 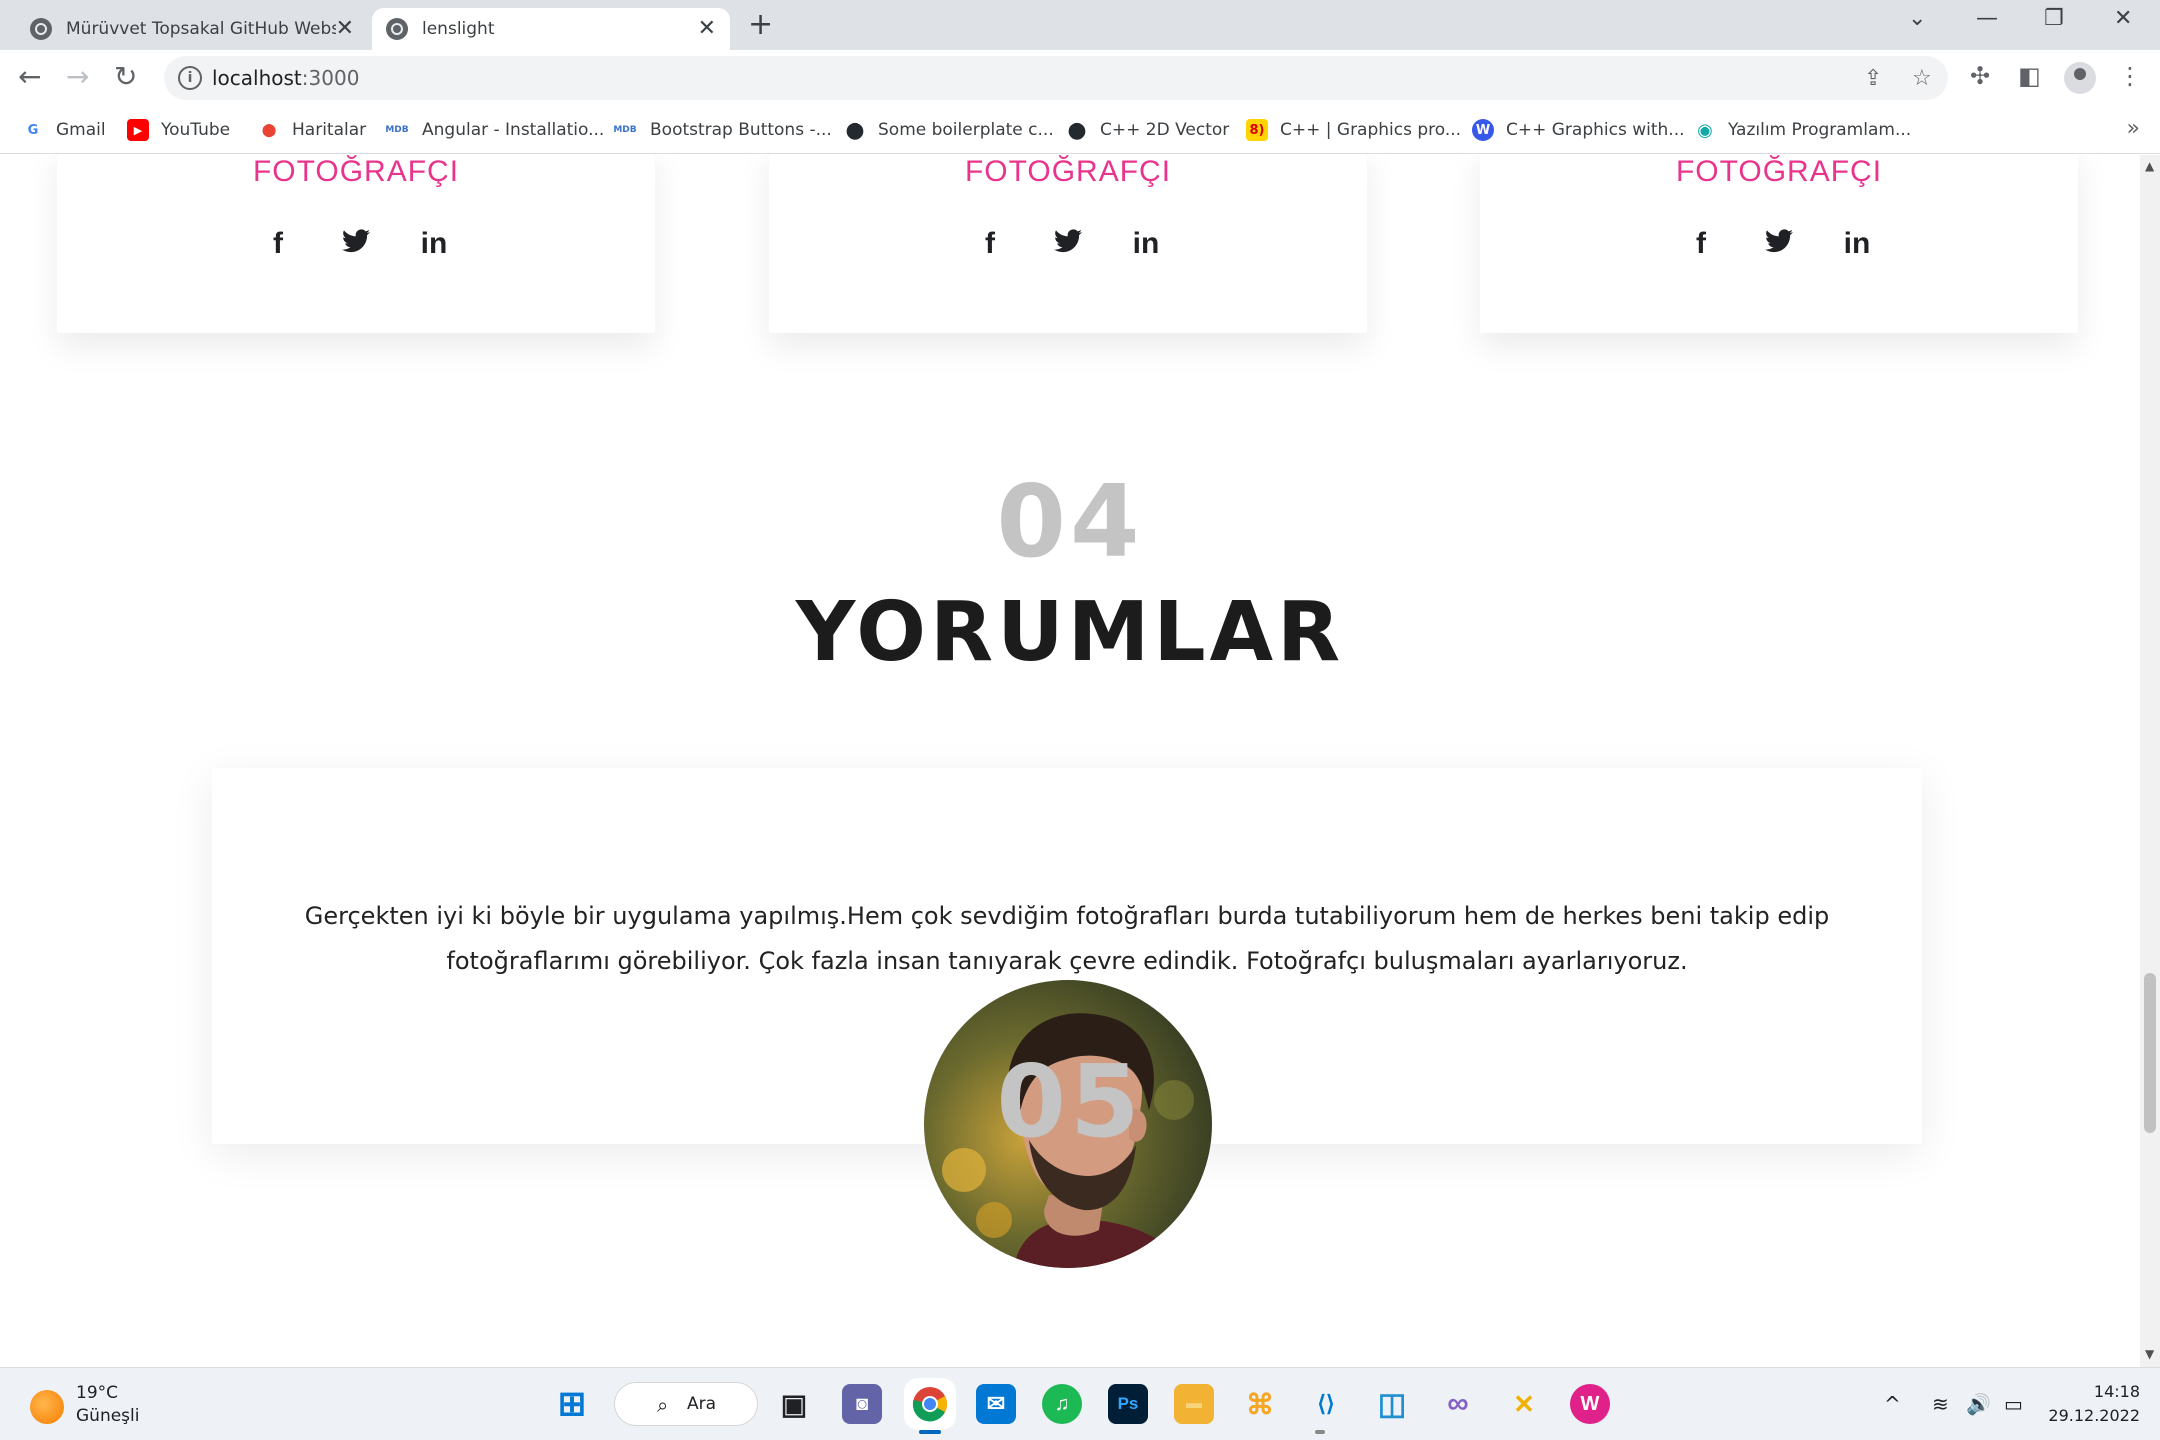 What do you see at coordinates (125, 77) in the screenshot?
I see `reload-button: ↻` at bounding box center [125, 77].